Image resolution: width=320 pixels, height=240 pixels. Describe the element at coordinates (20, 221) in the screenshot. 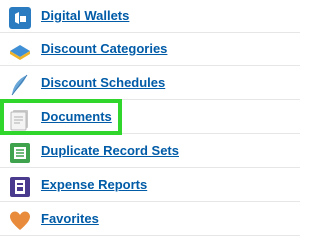

I see `heart-icon` at that location.